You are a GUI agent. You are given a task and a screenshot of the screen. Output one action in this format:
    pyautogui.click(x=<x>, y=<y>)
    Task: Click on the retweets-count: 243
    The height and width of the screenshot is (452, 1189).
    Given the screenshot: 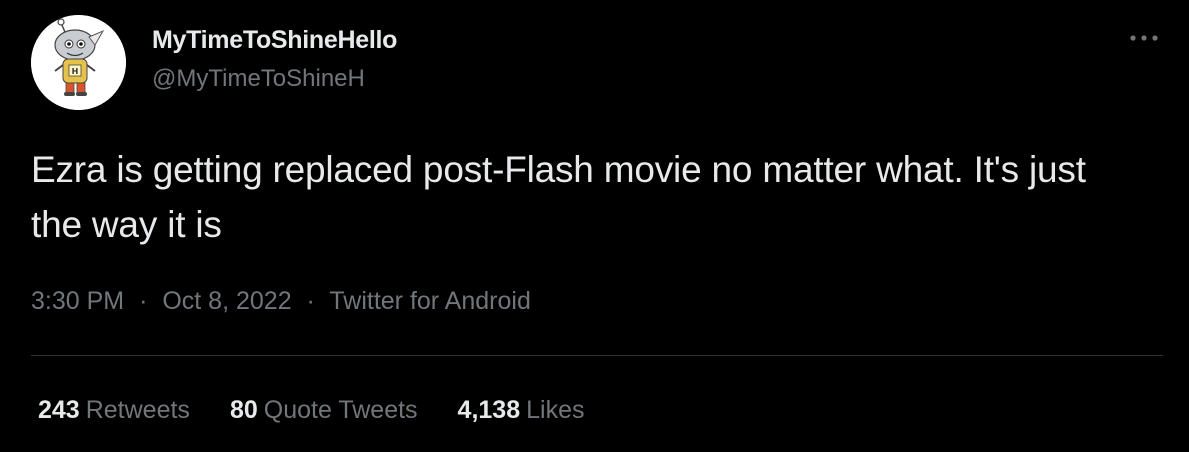 What is the action you would take?
    pyautogui.click(x=59, y=410)
    